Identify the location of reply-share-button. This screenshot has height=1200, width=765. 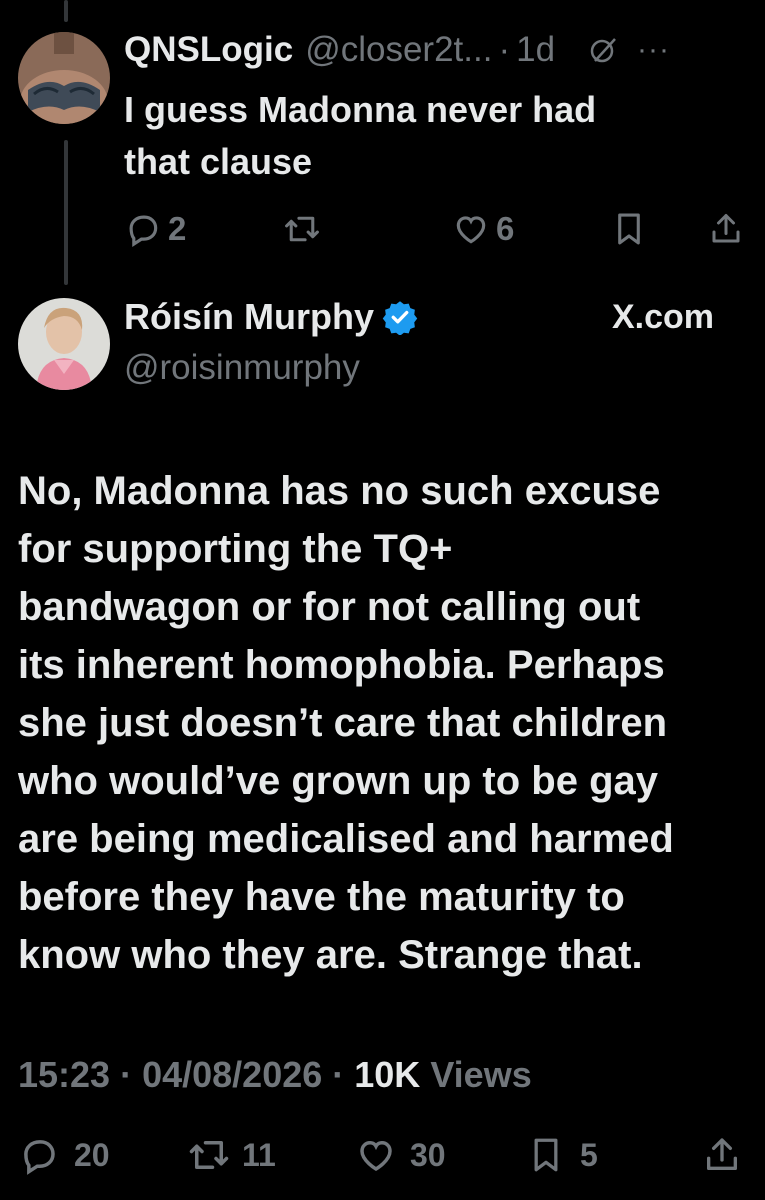
(726, 229).